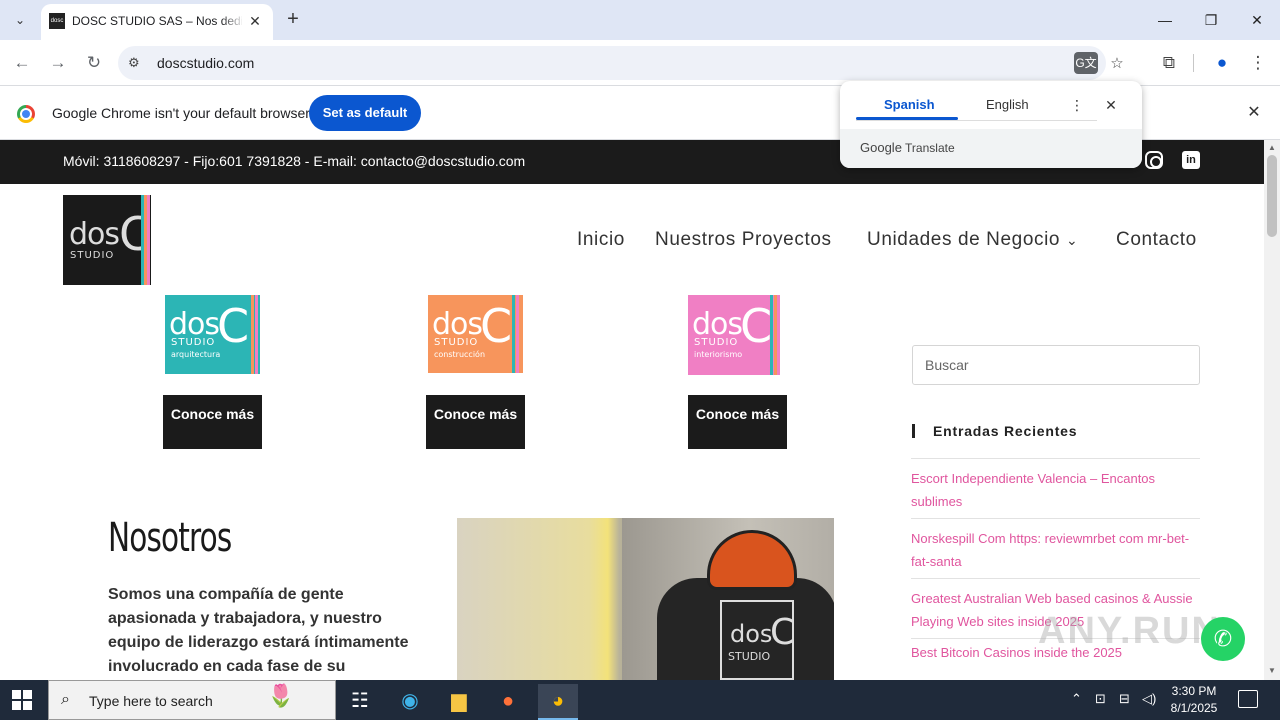  Describe the element at coordinates (212, 334) in the screenshot. I see `unit-logo-arquitectura: dos C STUDIO arquitectura` at that location.